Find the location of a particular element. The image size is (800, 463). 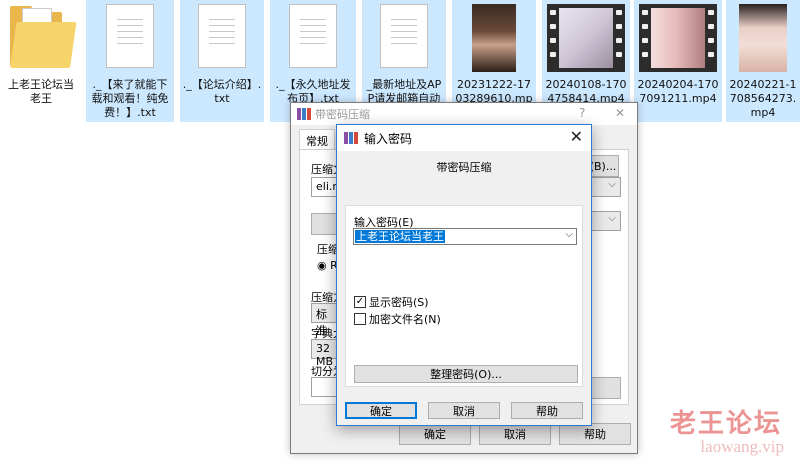

password-input: 上老王论坛当老王 ⌵ is located at coordinates (465, 236).